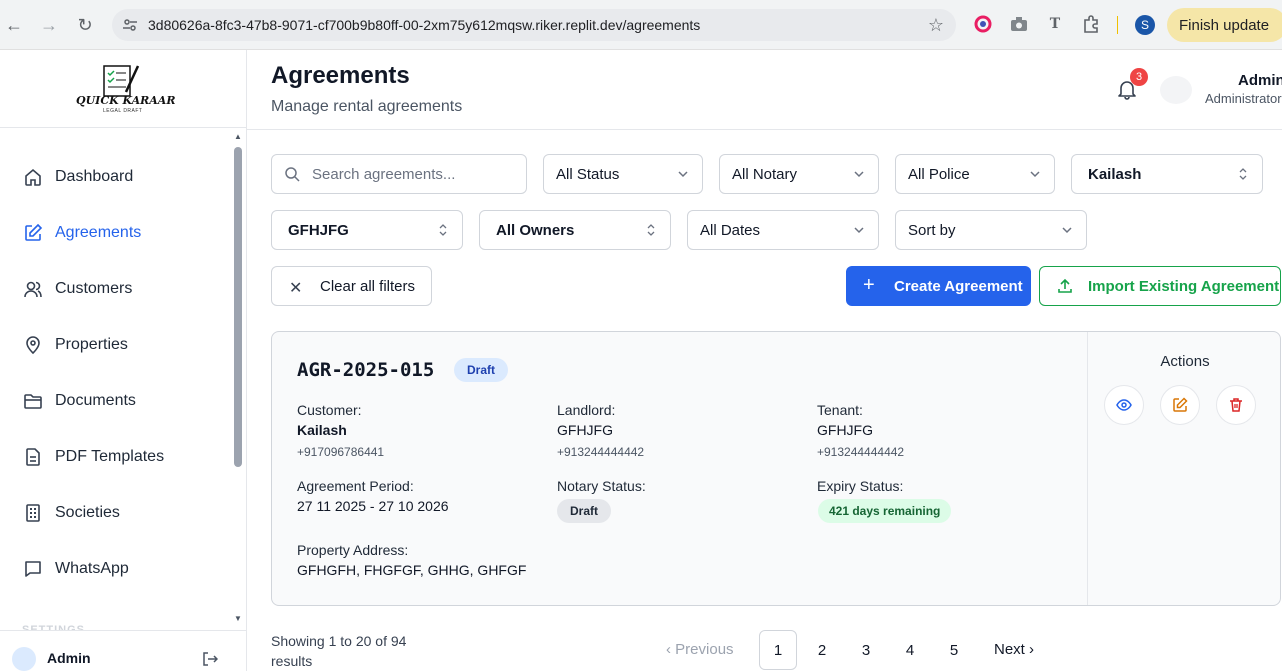 The width and height of the screenshot is (1282, 671). I want to click on page-button-1: 1, so click(778, 650).